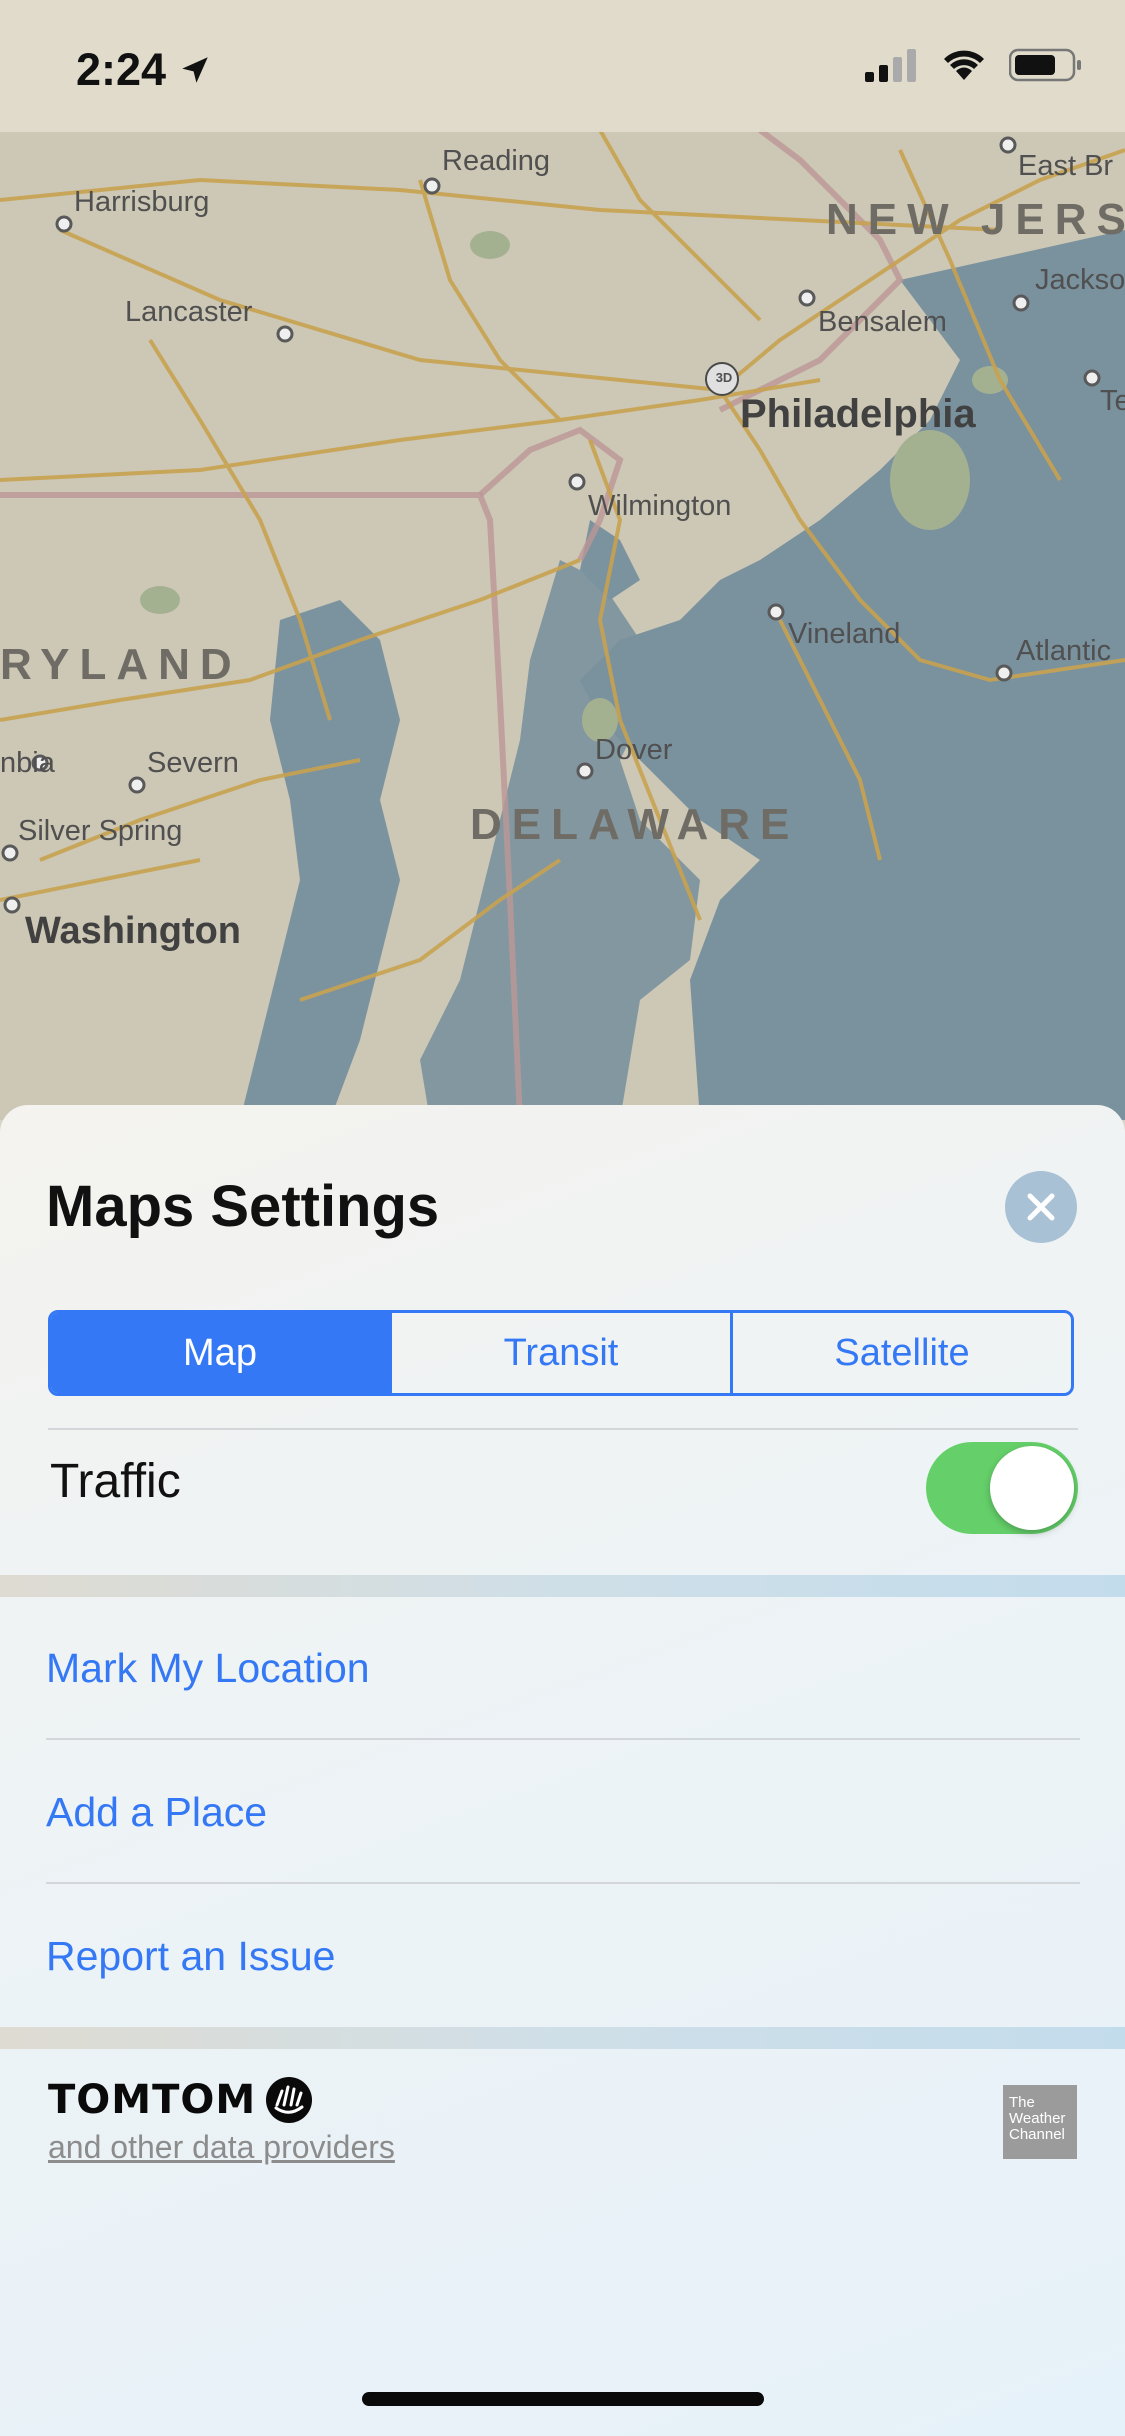 The height and width of the screenshot is (2436, 1125). I want to click on map-type-segmented-control: Map Transit Satellite, so click(561, 1353).